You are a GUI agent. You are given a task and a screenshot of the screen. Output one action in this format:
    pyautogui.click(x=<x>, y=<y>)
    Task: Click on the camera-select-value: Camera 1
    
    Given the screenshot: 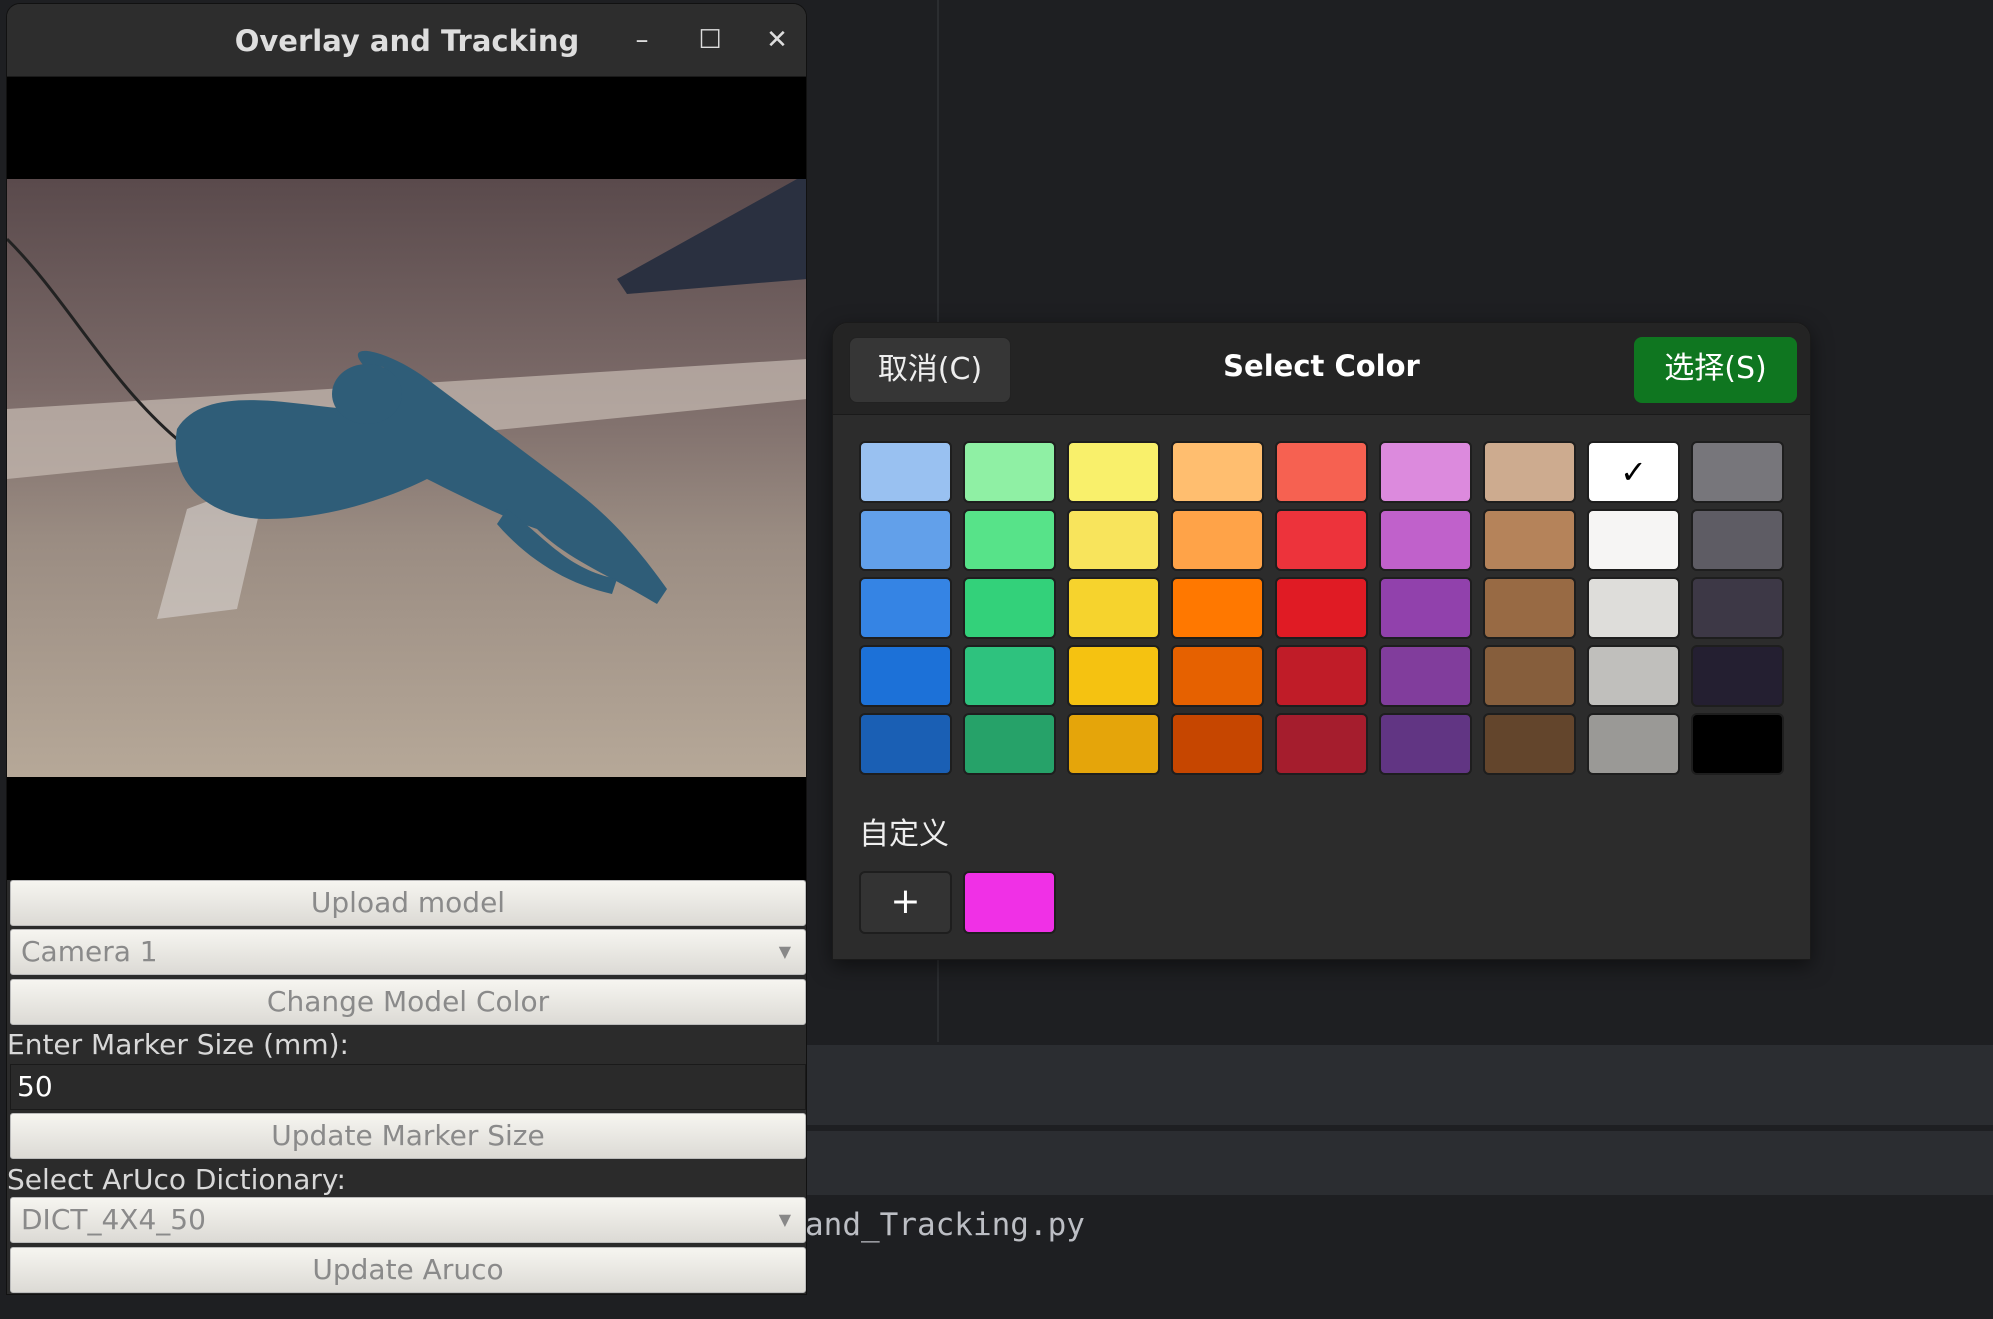 What is the action you would take?
    pyautogui.click(x=89, y=951)
    